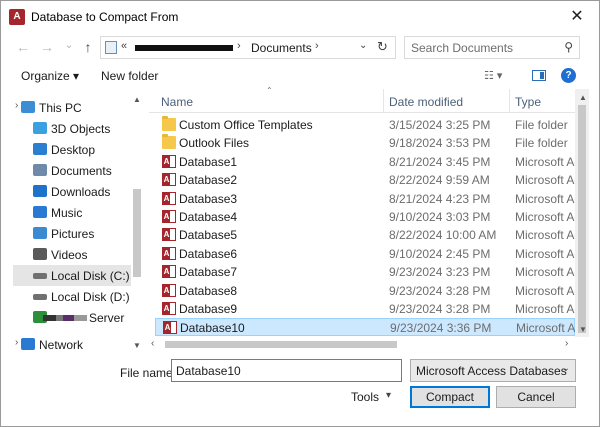 The width and height of the screenshot is (600, 427). I want to click on download-icon, so click(40, 191).